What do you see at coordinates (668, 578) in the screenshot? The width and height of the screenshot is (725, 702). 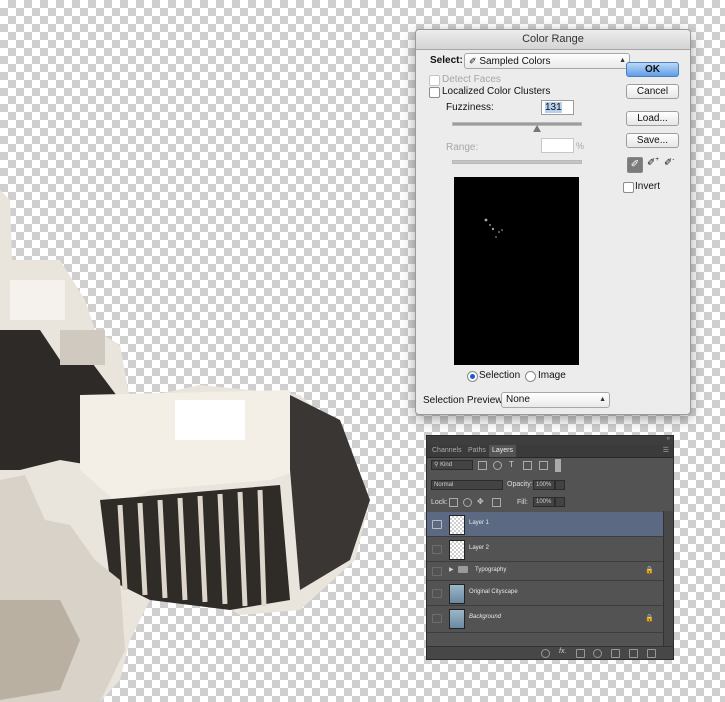 I see `layers-scrollbar` at bounding box center [668, 578].